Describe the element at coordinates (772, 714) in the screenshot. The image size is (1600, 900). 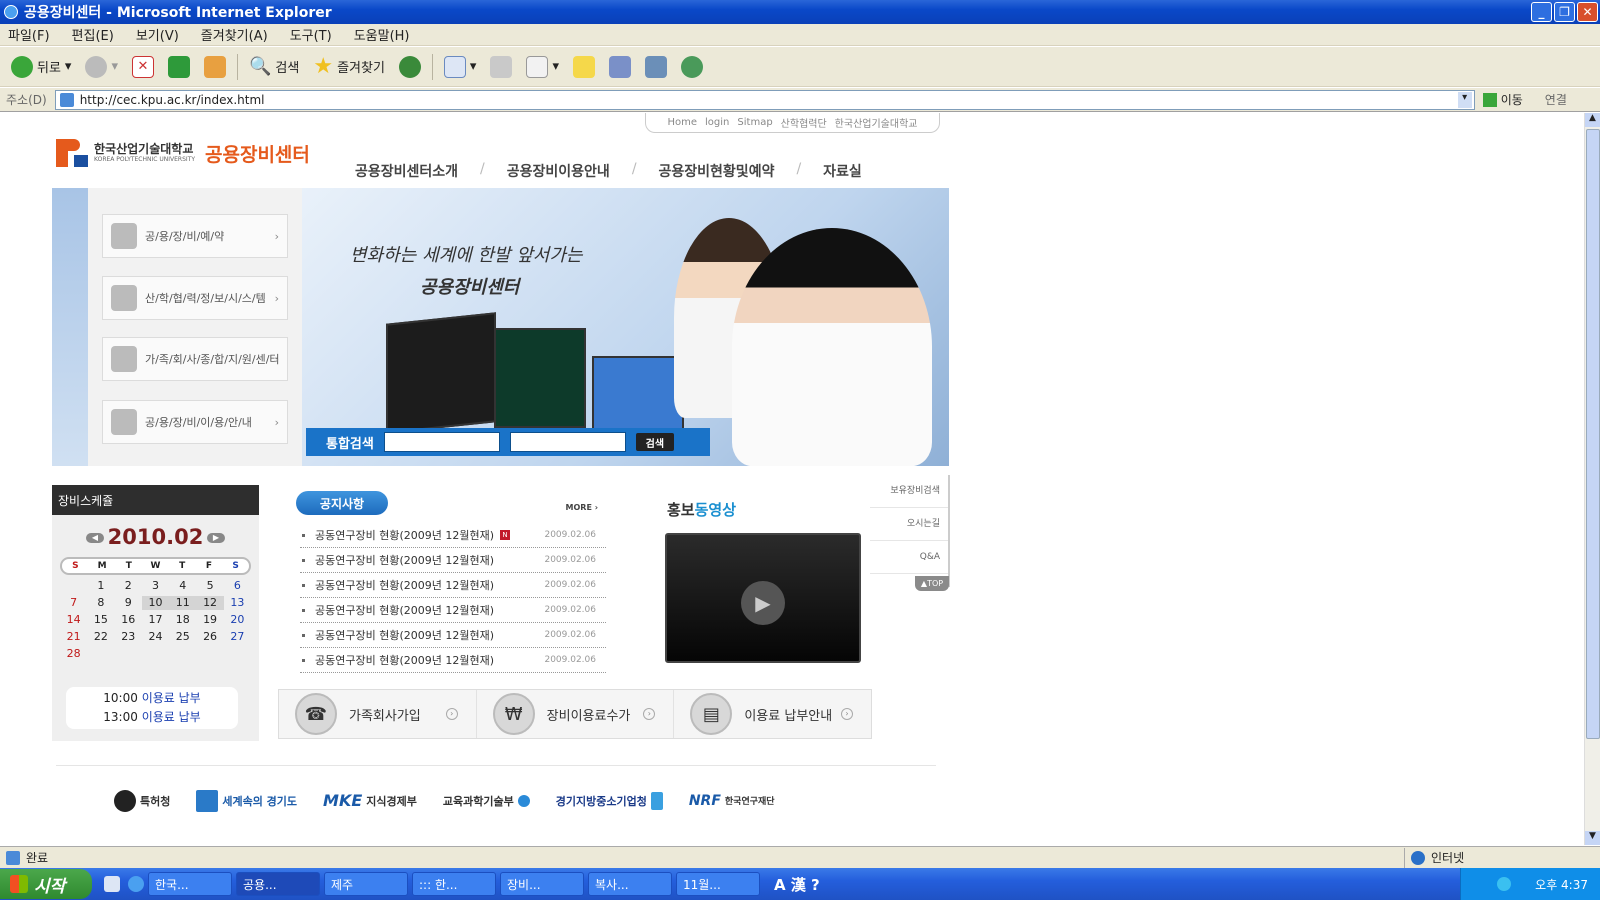
I see `payment-guide-link: ▤ 이용료 납부안내 ›` at that location.